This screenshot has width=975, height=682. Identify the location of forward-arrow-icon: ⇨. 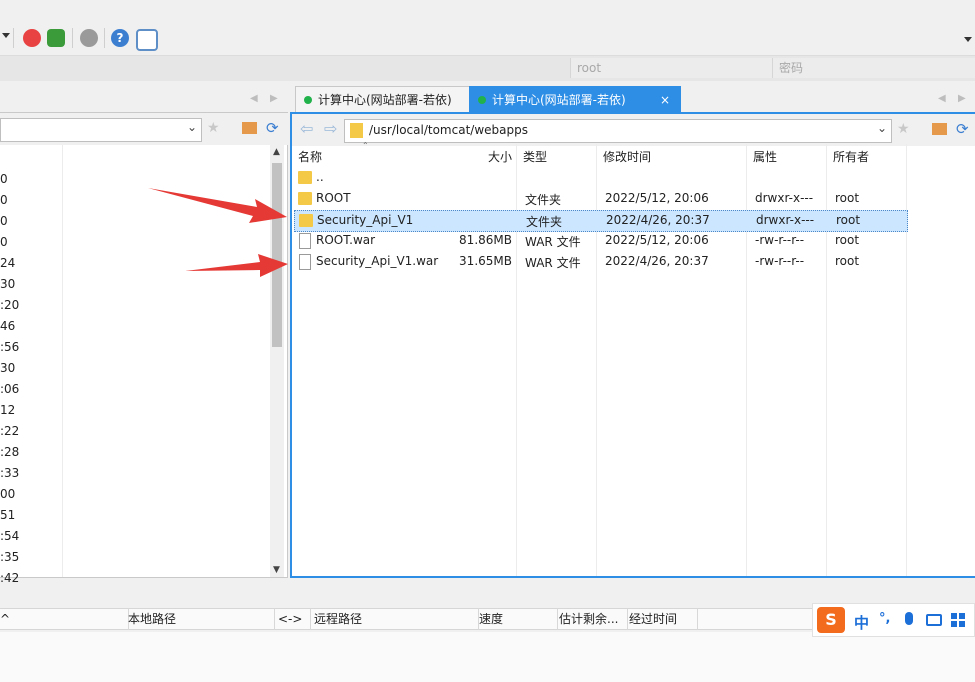
(330, 128).